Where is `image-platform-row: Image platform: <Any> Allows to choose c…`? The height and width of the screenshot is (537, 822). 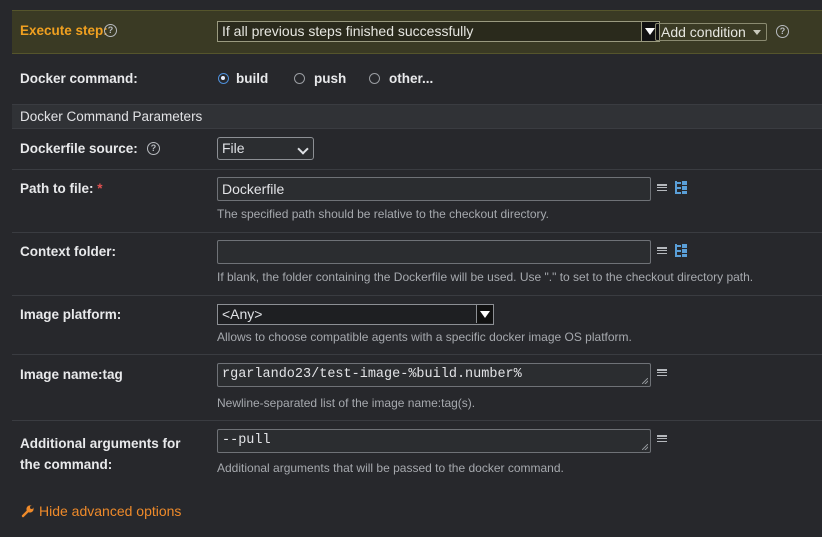
image-platform-row: Image platform: <Any> Allows to choose c… is located at coordinates (417, 325).